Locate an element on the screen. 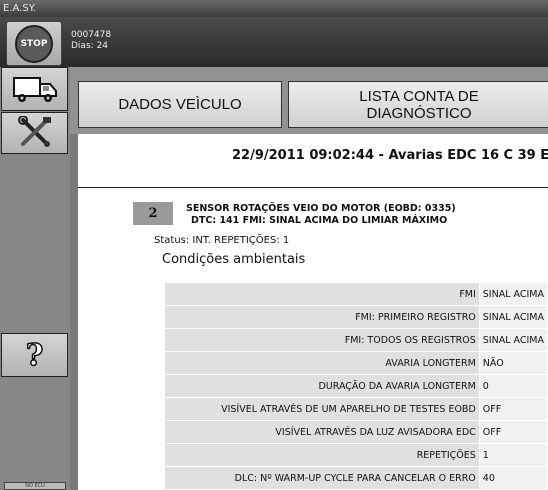 The image size is (548, 490). table-row: VISÍVEL ATRAVÉS DA LUZ AVISADORA EDC OFF is located at coordinates (356, 432).